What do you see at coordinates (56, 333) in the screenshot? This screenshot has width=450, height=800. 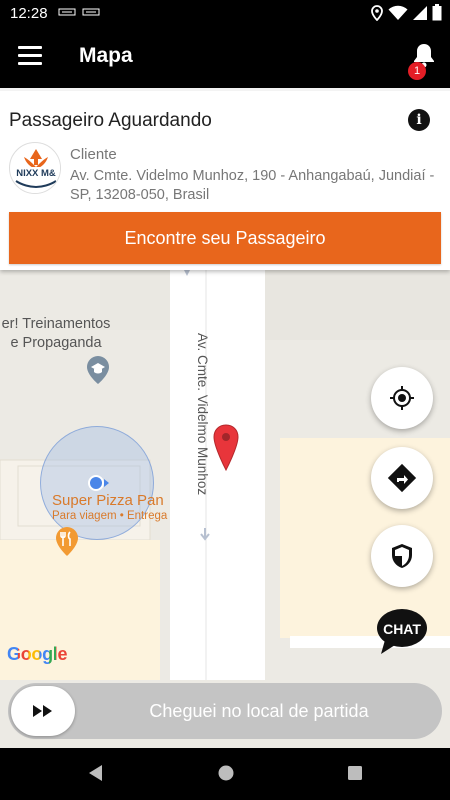 I see `poi-label-training: er! Treinamentos e Propaganda` at bounding box center [56, 333].